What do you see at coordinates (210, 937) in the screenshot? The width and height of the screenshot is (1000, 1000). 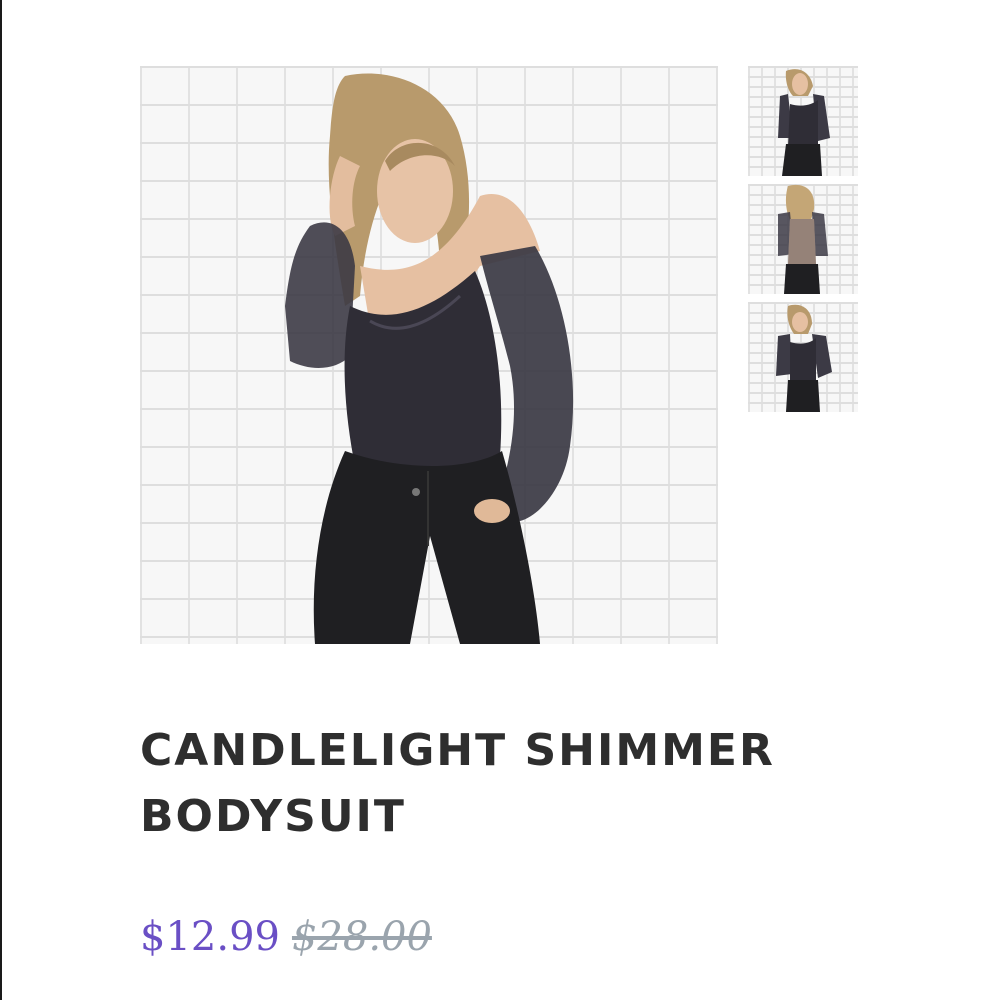 I see `sale-price: $12.99` at bounding box center [210, 937].